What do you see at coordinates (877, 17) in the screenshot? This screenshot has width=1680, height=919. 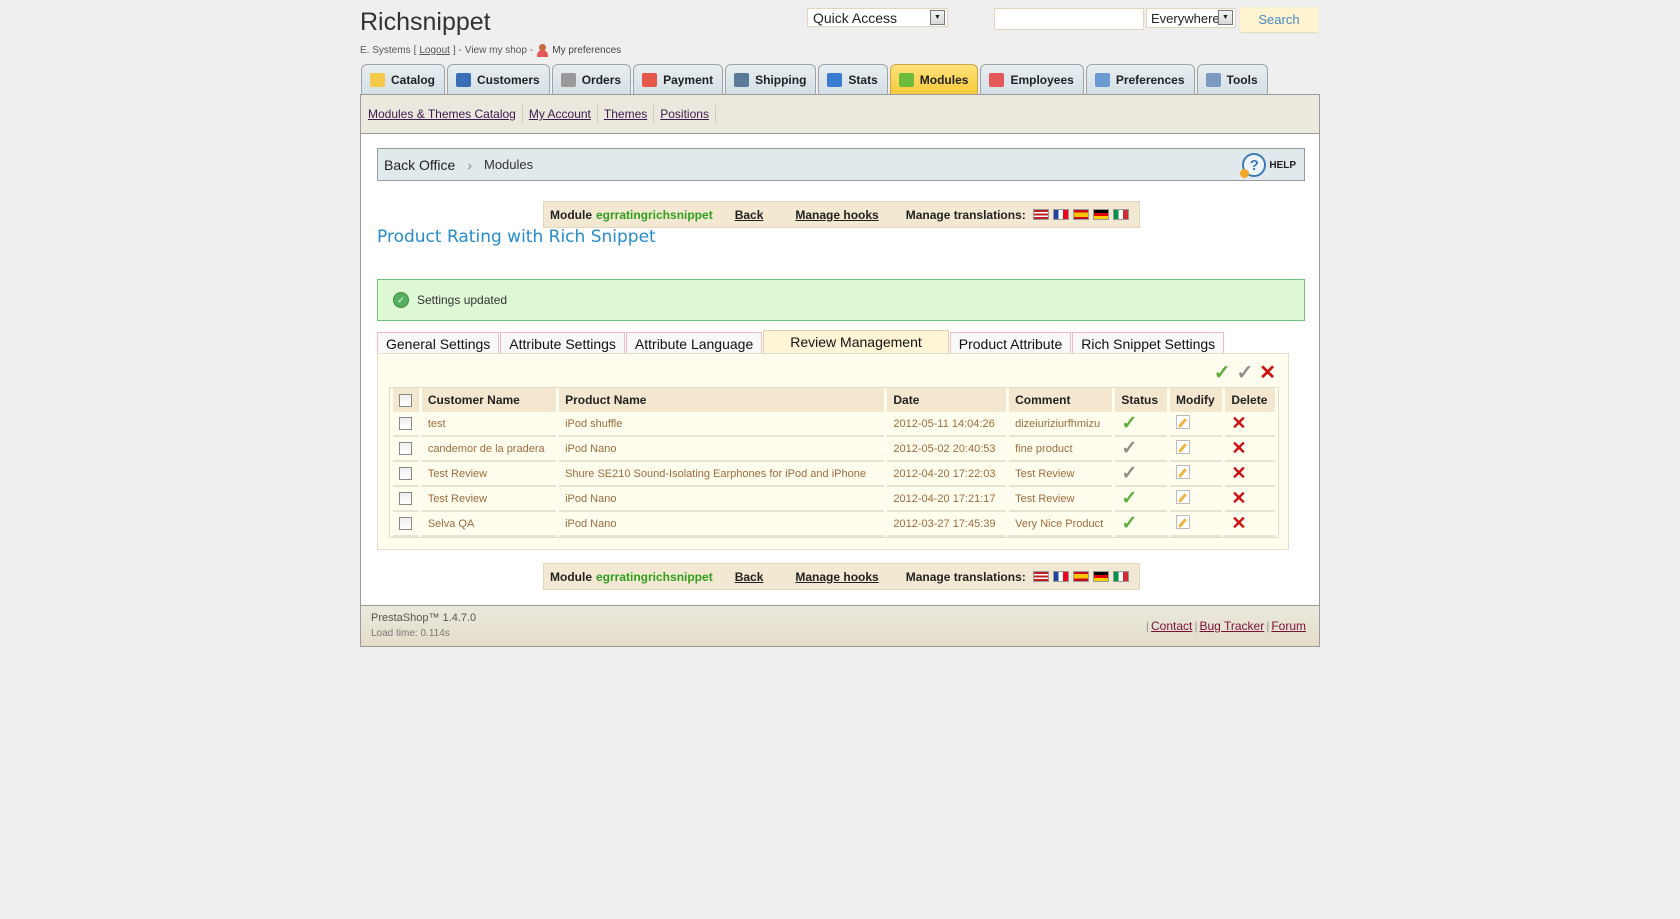 I see `quick-access-select: Quick Access ▼` at bounding box center [877, 17].